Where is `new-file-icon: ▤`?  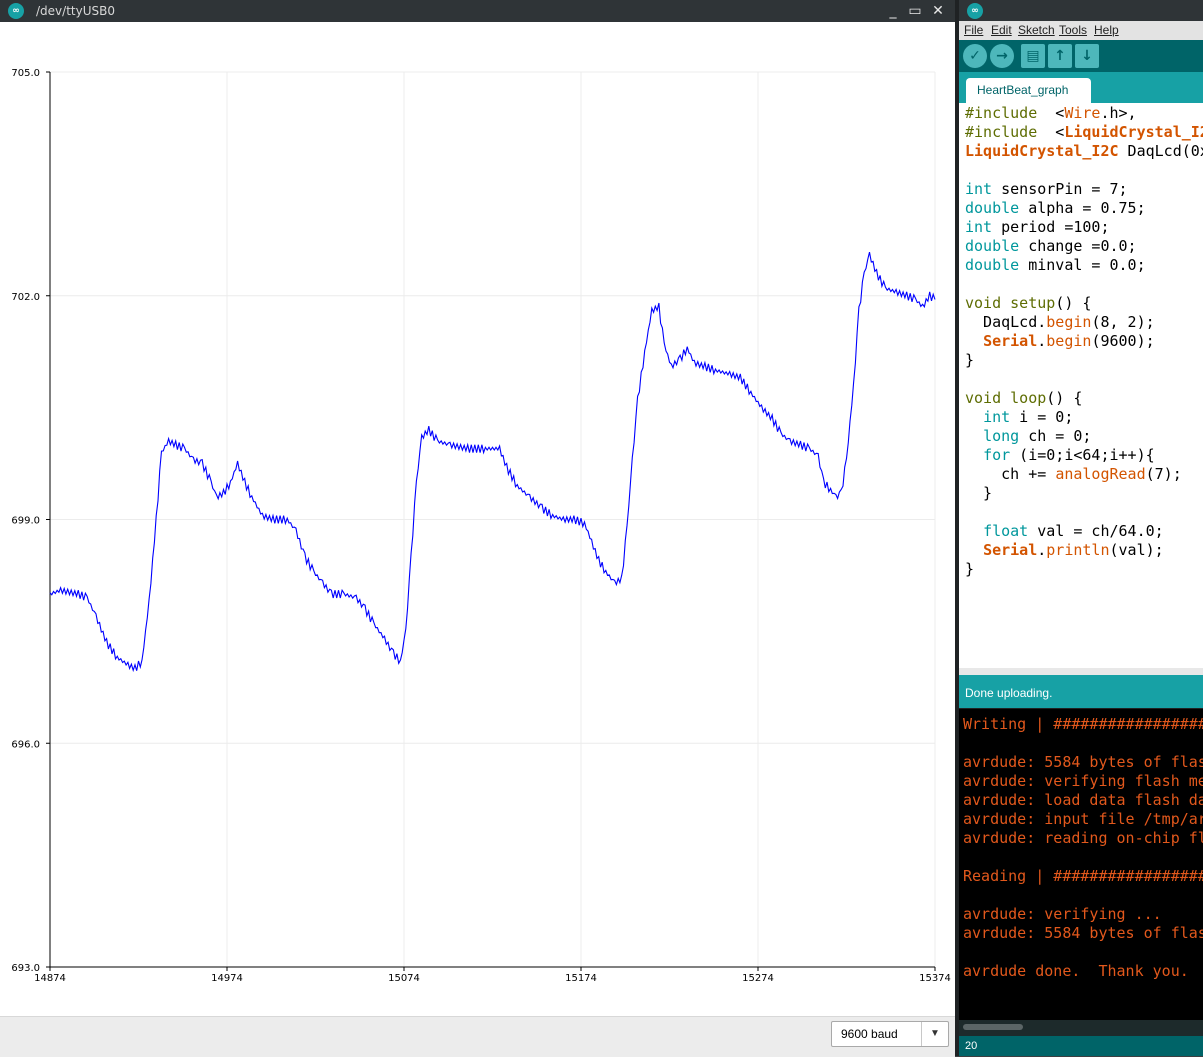
new-file-icon: ▤ is located at coordinates (1033, 56).